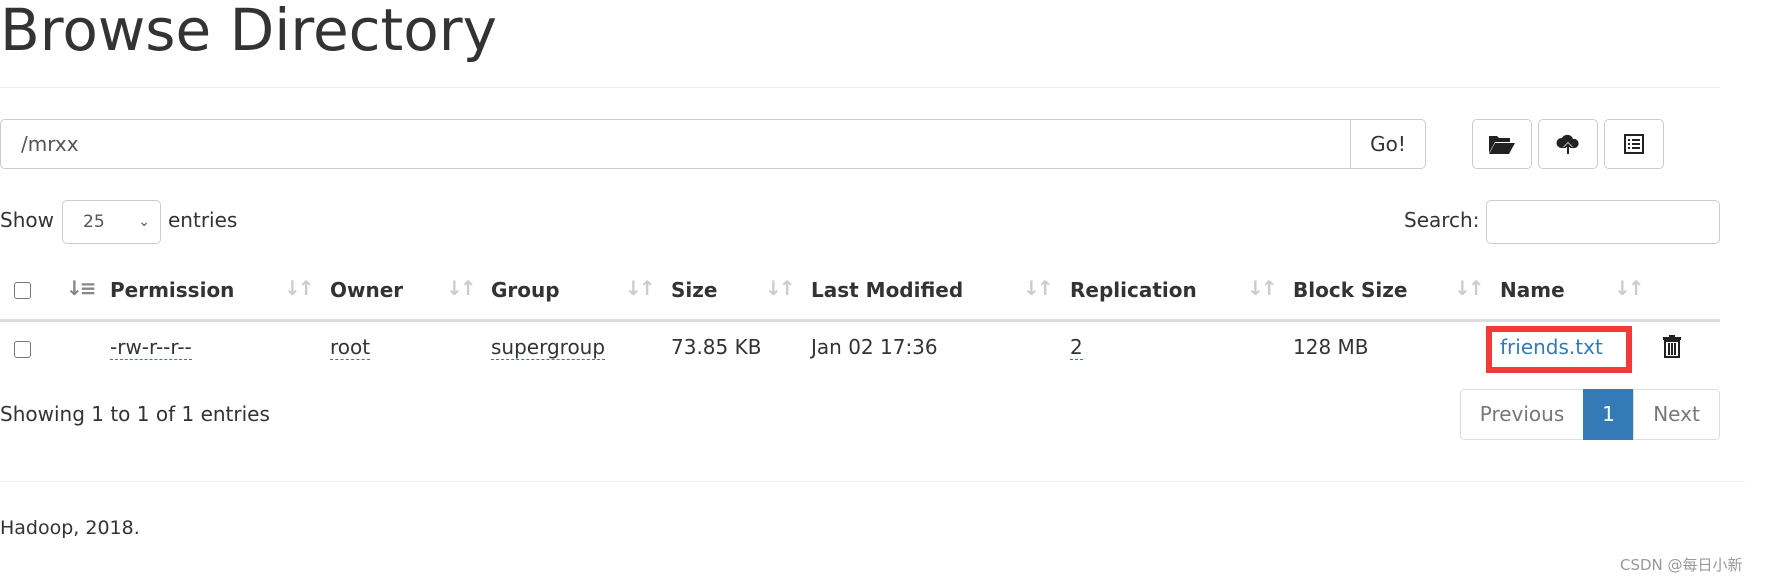 Image resolution: width=1771 pixels, height=583 pixels. I want to click on folder-open-icon, so click(1502, 145).